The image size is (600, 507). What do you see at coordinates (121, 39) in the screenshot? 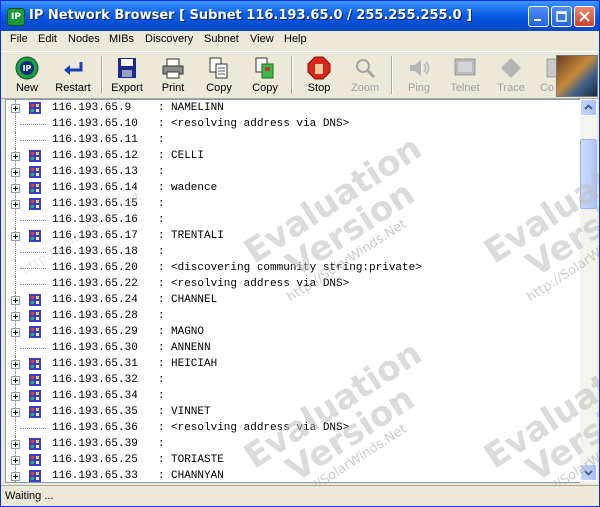
I see `menu-mibs: MIBs` at bounding box center [121, 39].